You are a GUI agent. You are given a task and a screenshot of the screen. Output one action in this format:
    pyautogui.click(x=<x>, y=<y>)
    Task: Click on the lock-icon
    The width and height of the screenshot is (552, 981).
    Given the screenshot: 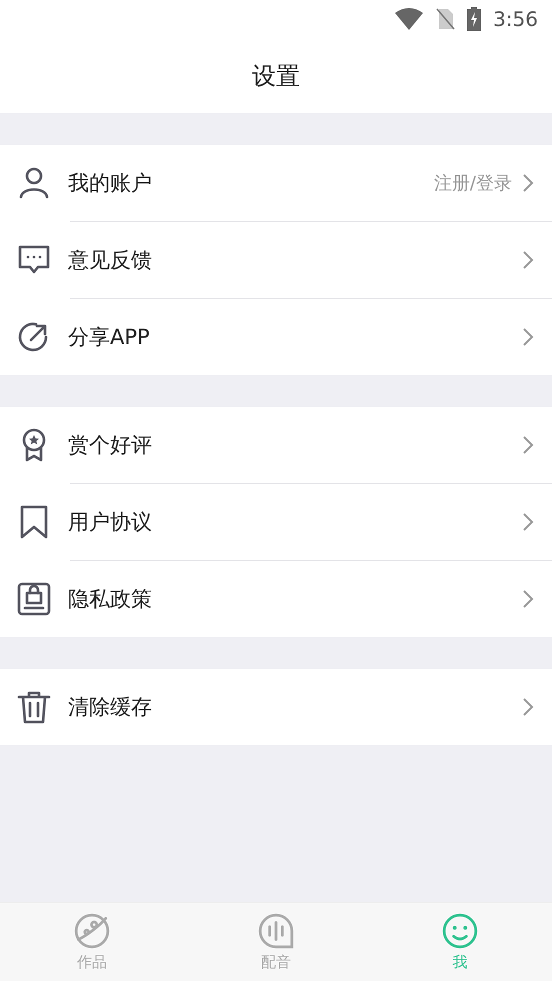 What is the action you would take?
    pyautogui.click(x=34, y=599)
    